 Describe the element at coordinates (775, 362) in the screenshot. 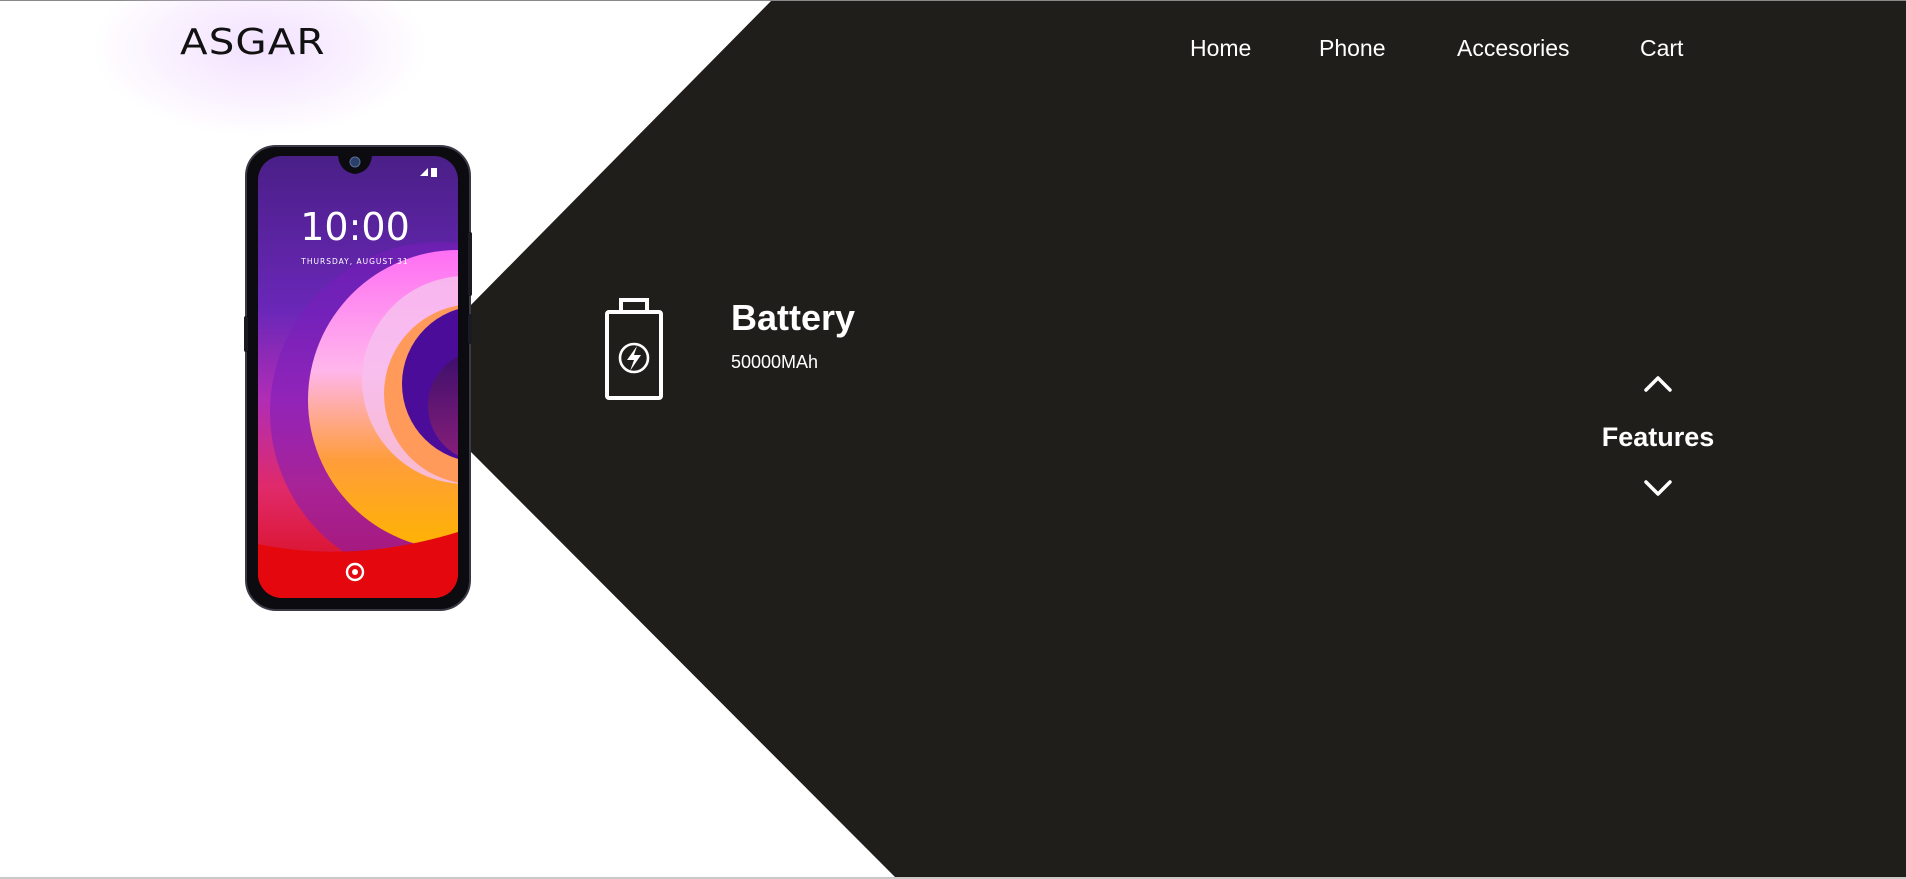

I see `feature-value: 50000MAh` at that location.